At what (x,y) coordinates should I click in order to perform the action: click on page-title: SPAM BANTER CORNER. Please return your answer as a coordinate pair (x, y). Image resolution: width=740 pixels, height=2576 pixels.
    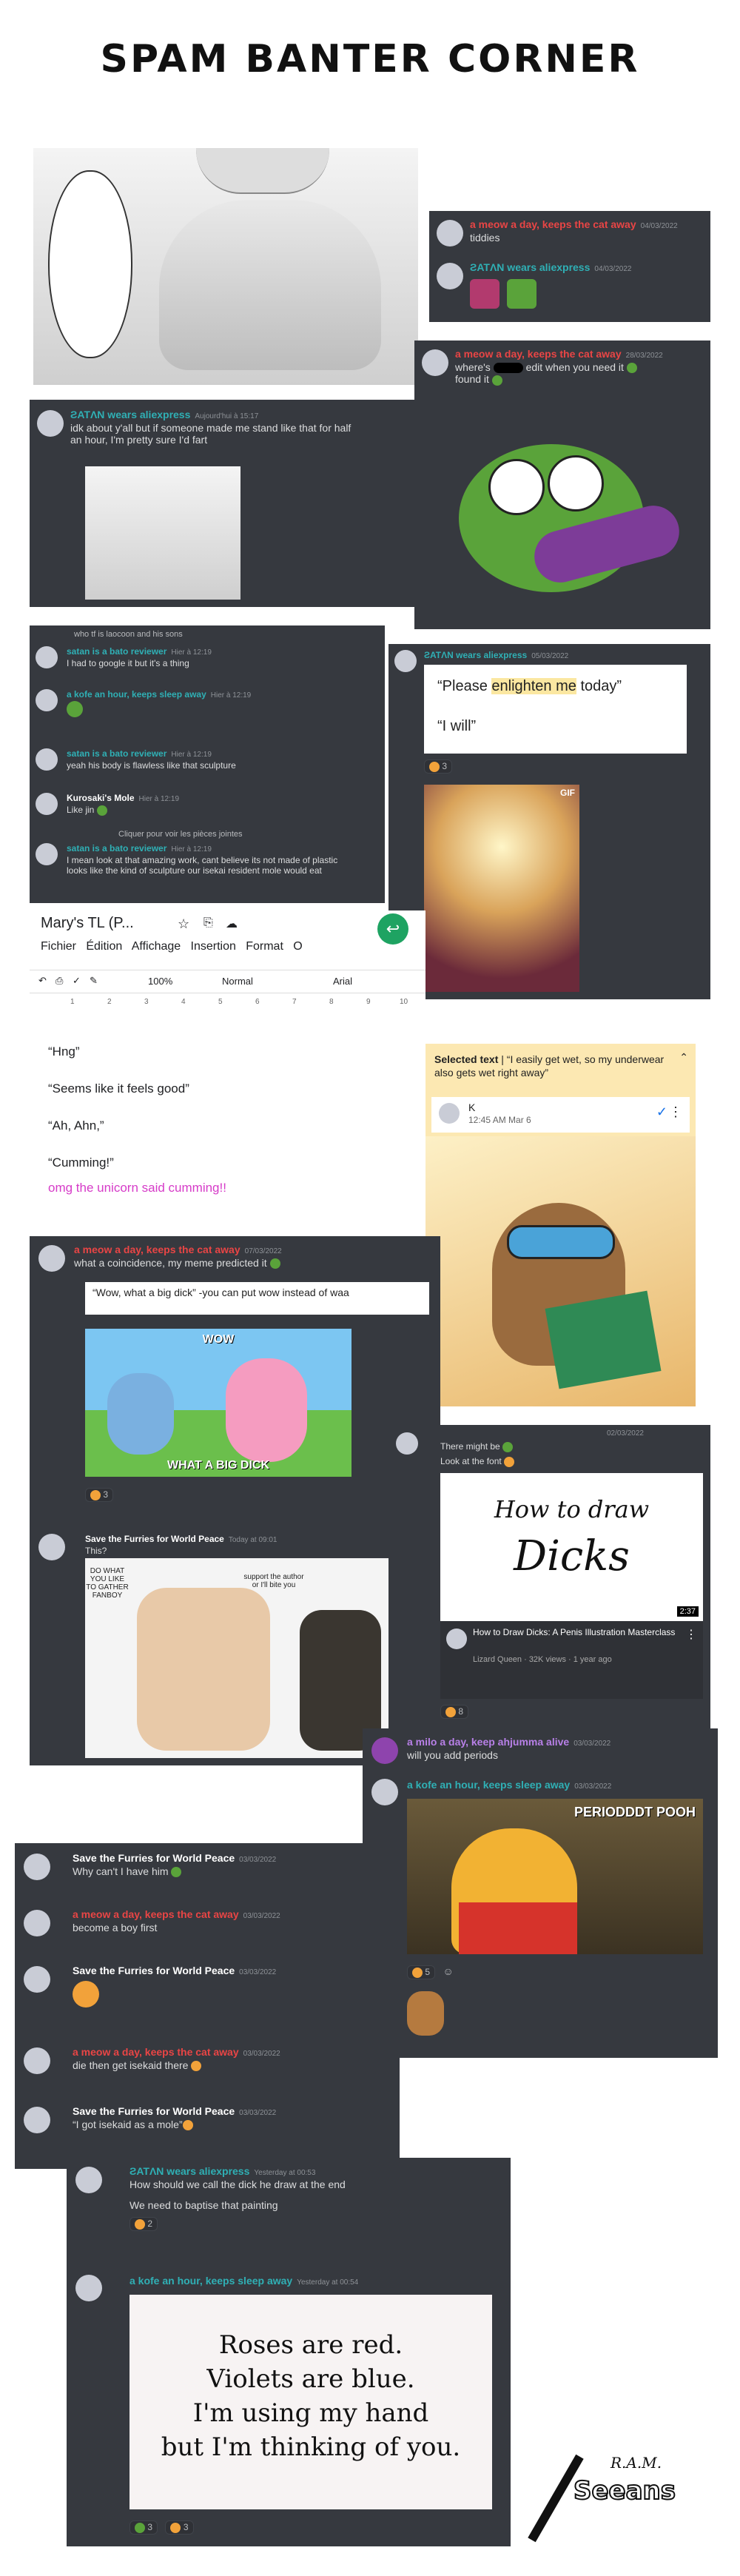
    Looking at the image, I should click on (370, 59).